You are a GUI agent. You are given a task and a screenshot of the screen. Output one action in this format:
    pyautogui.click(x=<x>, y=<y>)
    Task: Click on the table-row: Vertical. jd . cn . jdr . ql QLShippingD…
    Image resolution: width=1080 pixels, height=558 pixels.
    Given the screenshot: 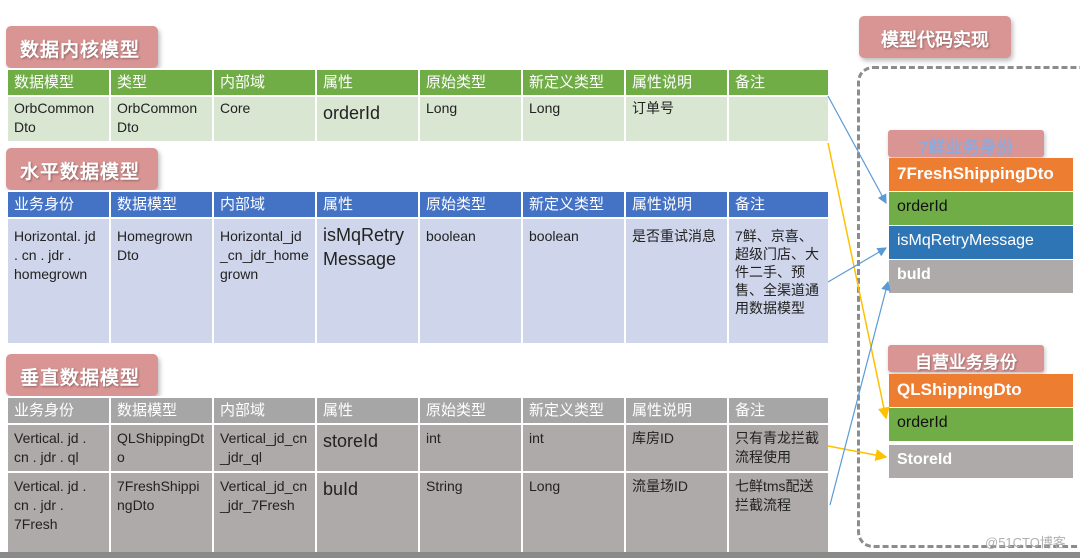 What is the action you would take?
    pyautogui.click(x=418, y=448)
    